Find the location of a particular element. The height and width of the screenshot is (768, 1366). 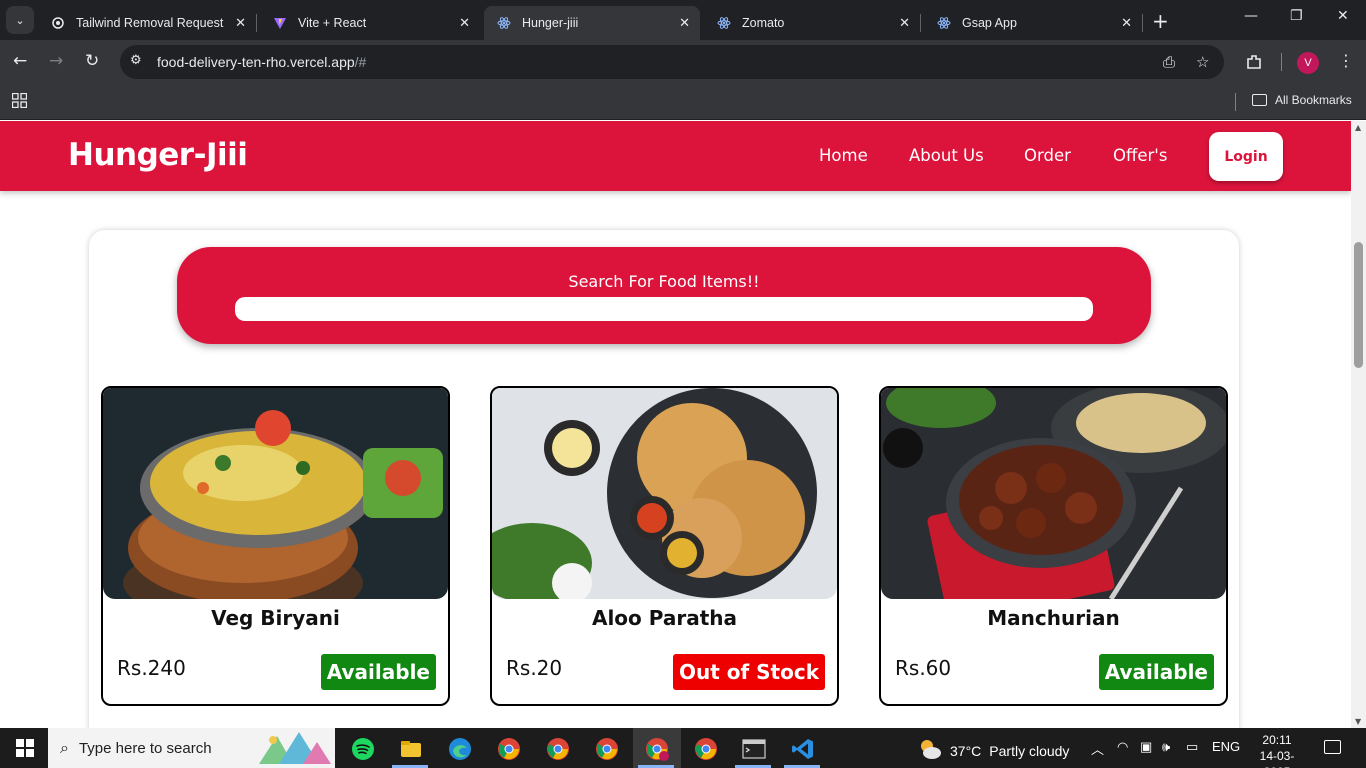

weather-temperature: 37°C is located at coordinates (966, 750).